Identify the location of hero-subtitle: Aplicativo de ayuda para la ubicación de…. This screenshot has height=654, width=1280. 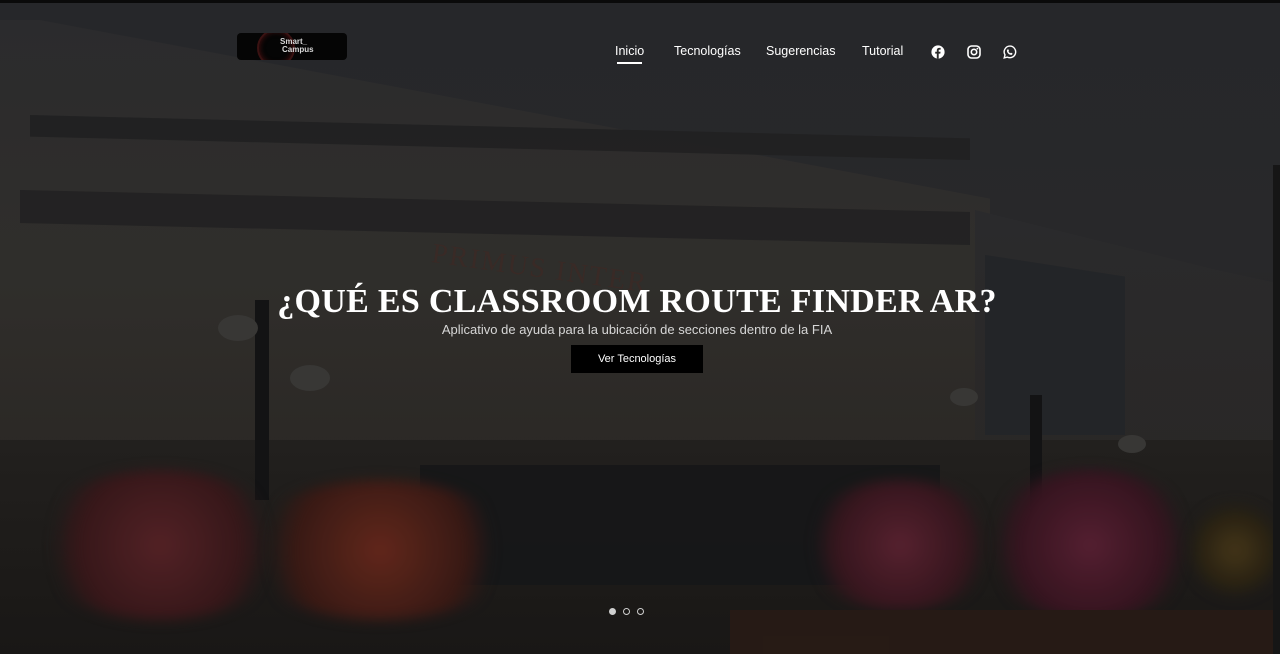
(637, 329).